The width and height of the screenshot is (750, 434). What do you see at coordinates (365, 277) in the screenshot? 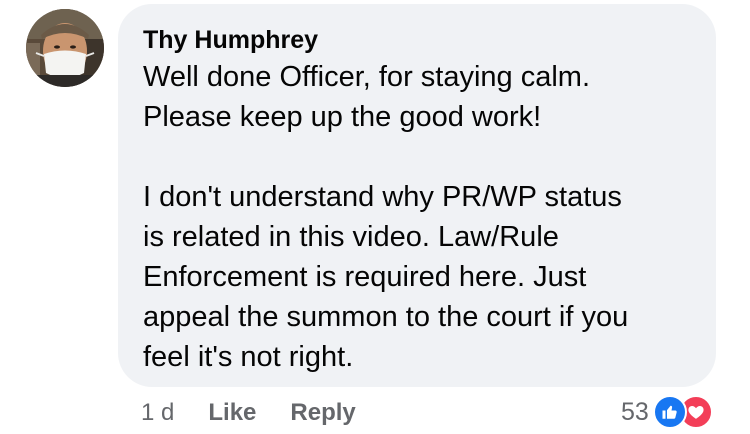
I see `comment-line: Enforcement is required here. Just` at bounding box center [365, 277].